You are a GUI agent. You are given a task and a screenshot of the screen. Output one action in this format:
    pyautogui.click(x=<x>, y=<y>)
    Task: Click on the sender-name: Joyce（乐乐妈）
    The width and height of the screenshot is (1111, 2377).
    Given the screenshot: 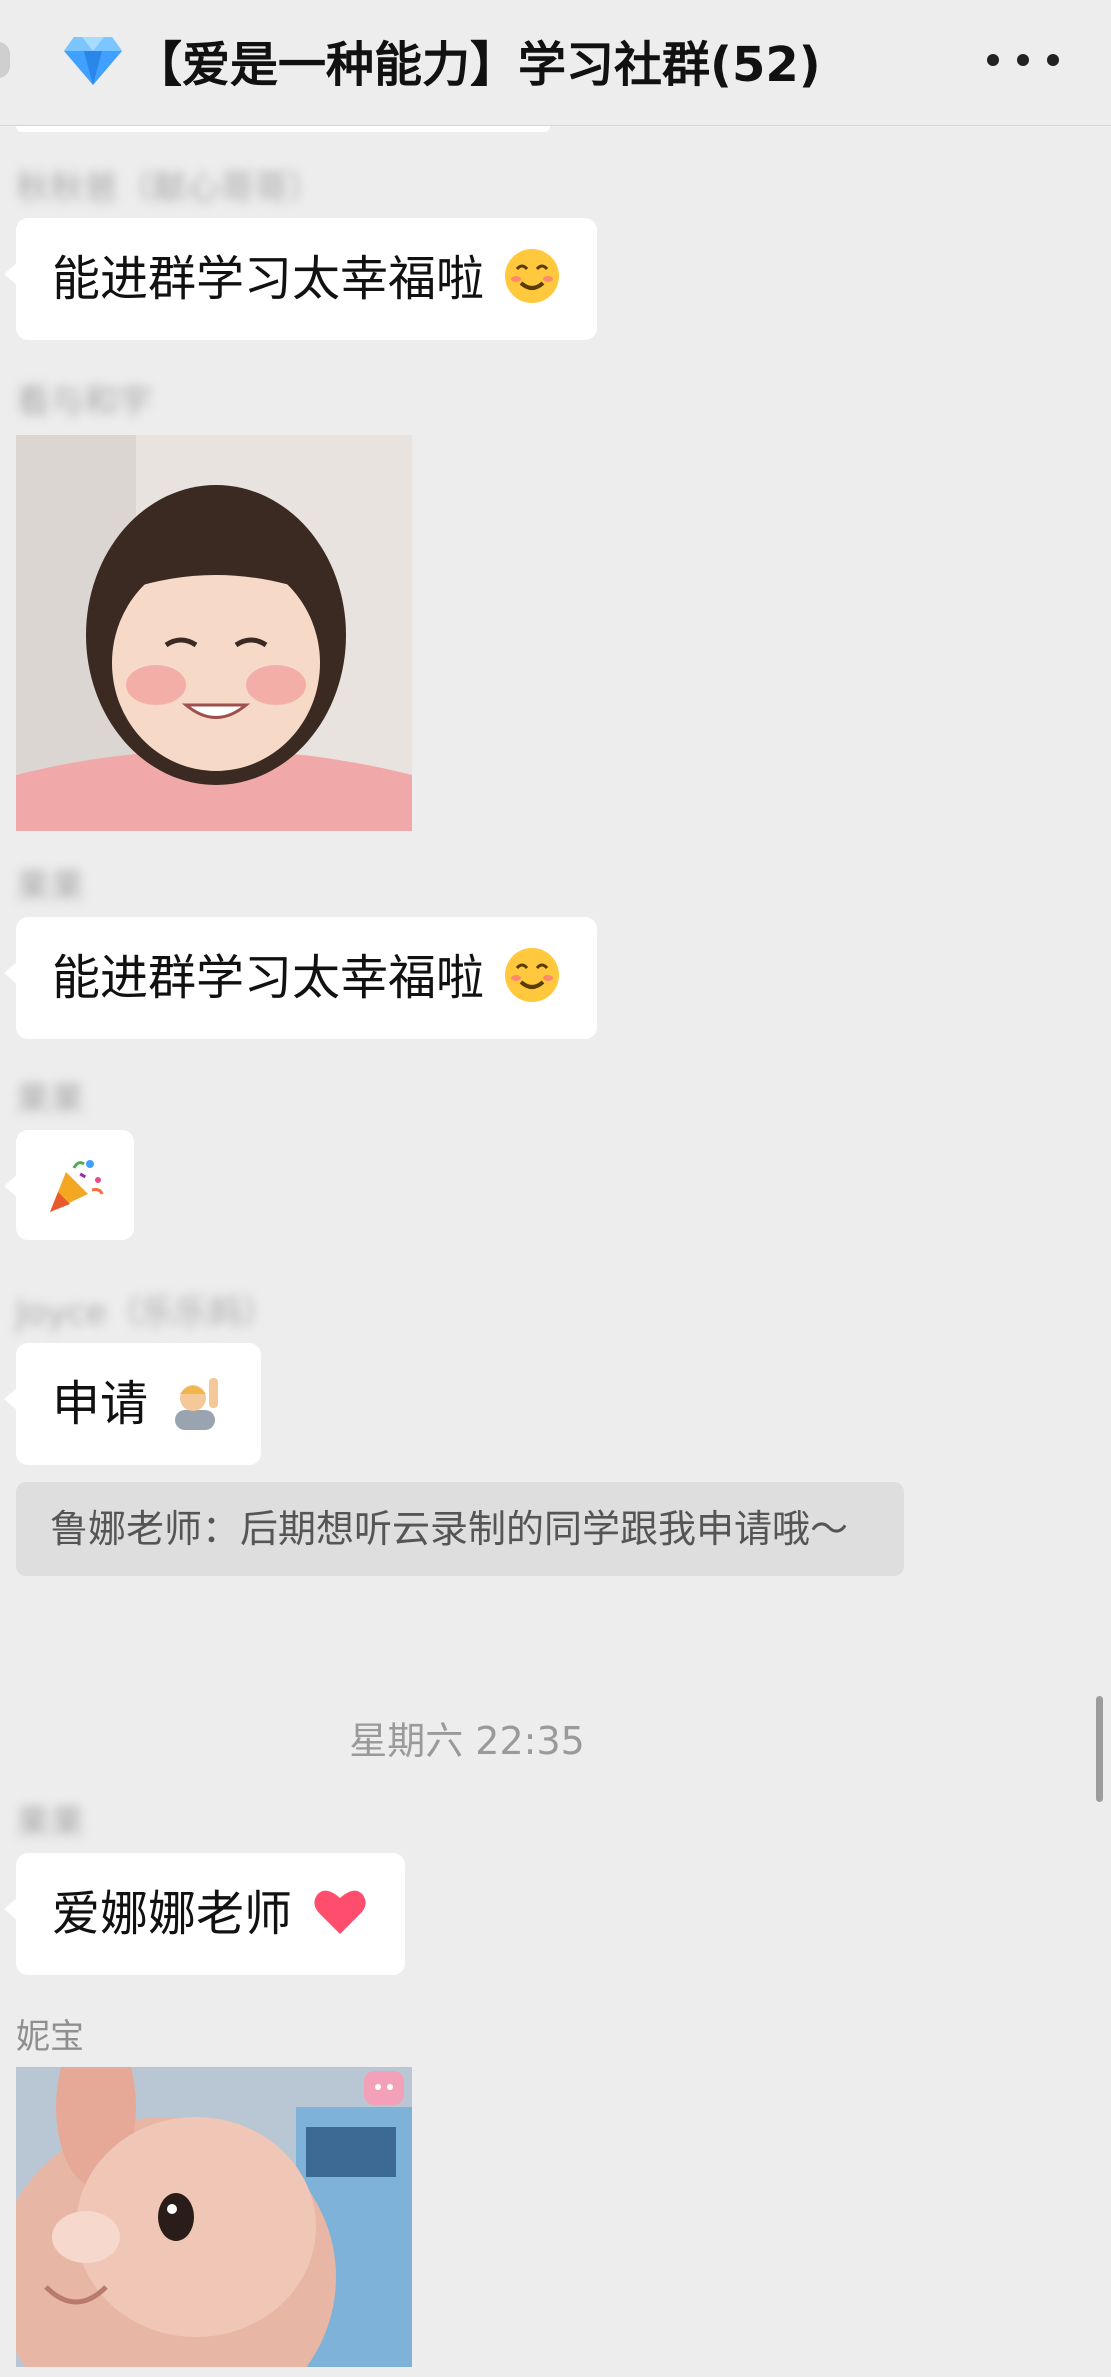 What is the action you would take?
    pyautogui.click(x=146, y=1313)
    